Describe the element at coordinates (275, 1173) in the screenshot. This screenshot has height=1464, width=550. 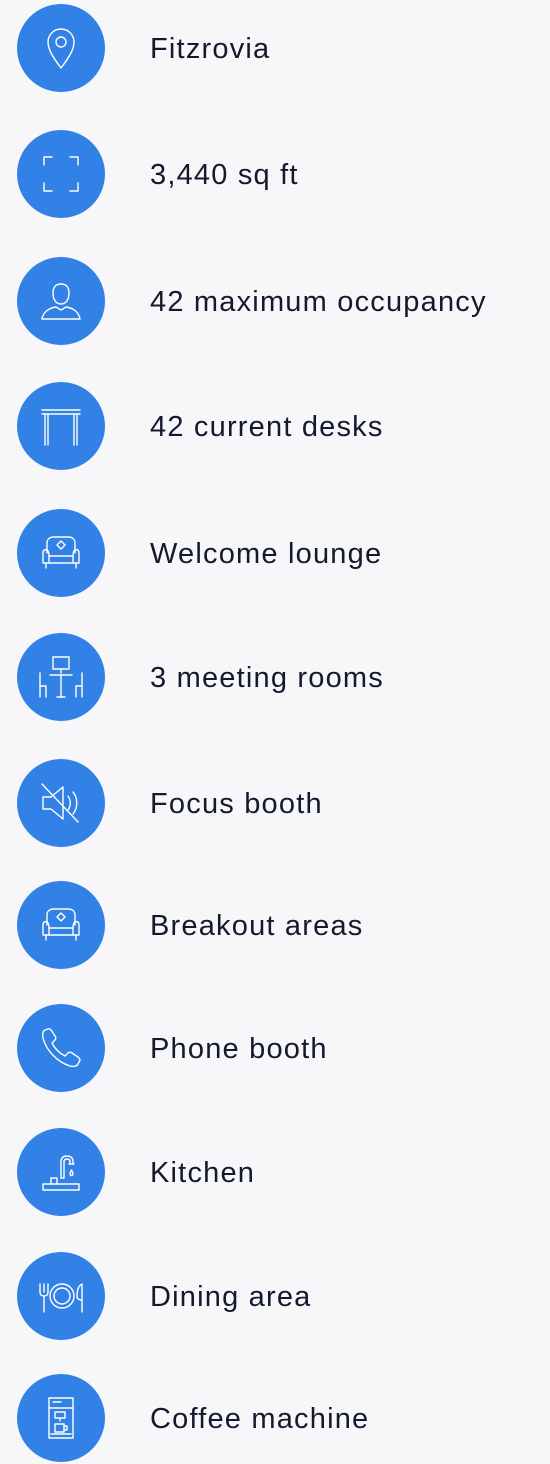
I see `feature-item-kitchen: Kitchen` at that location.